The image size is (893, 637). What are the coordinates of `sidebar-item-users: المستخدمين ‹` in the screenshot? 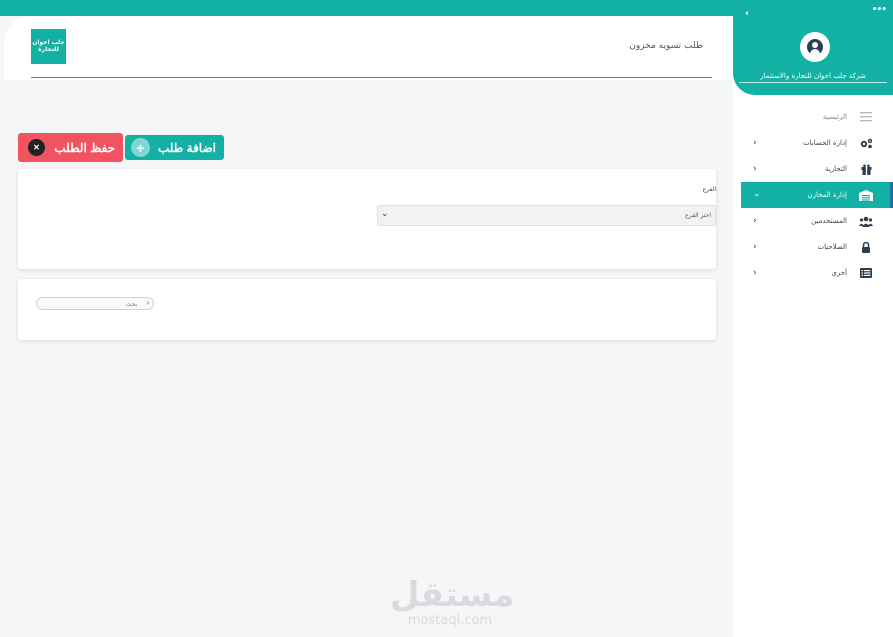 It's located at (813, 221).